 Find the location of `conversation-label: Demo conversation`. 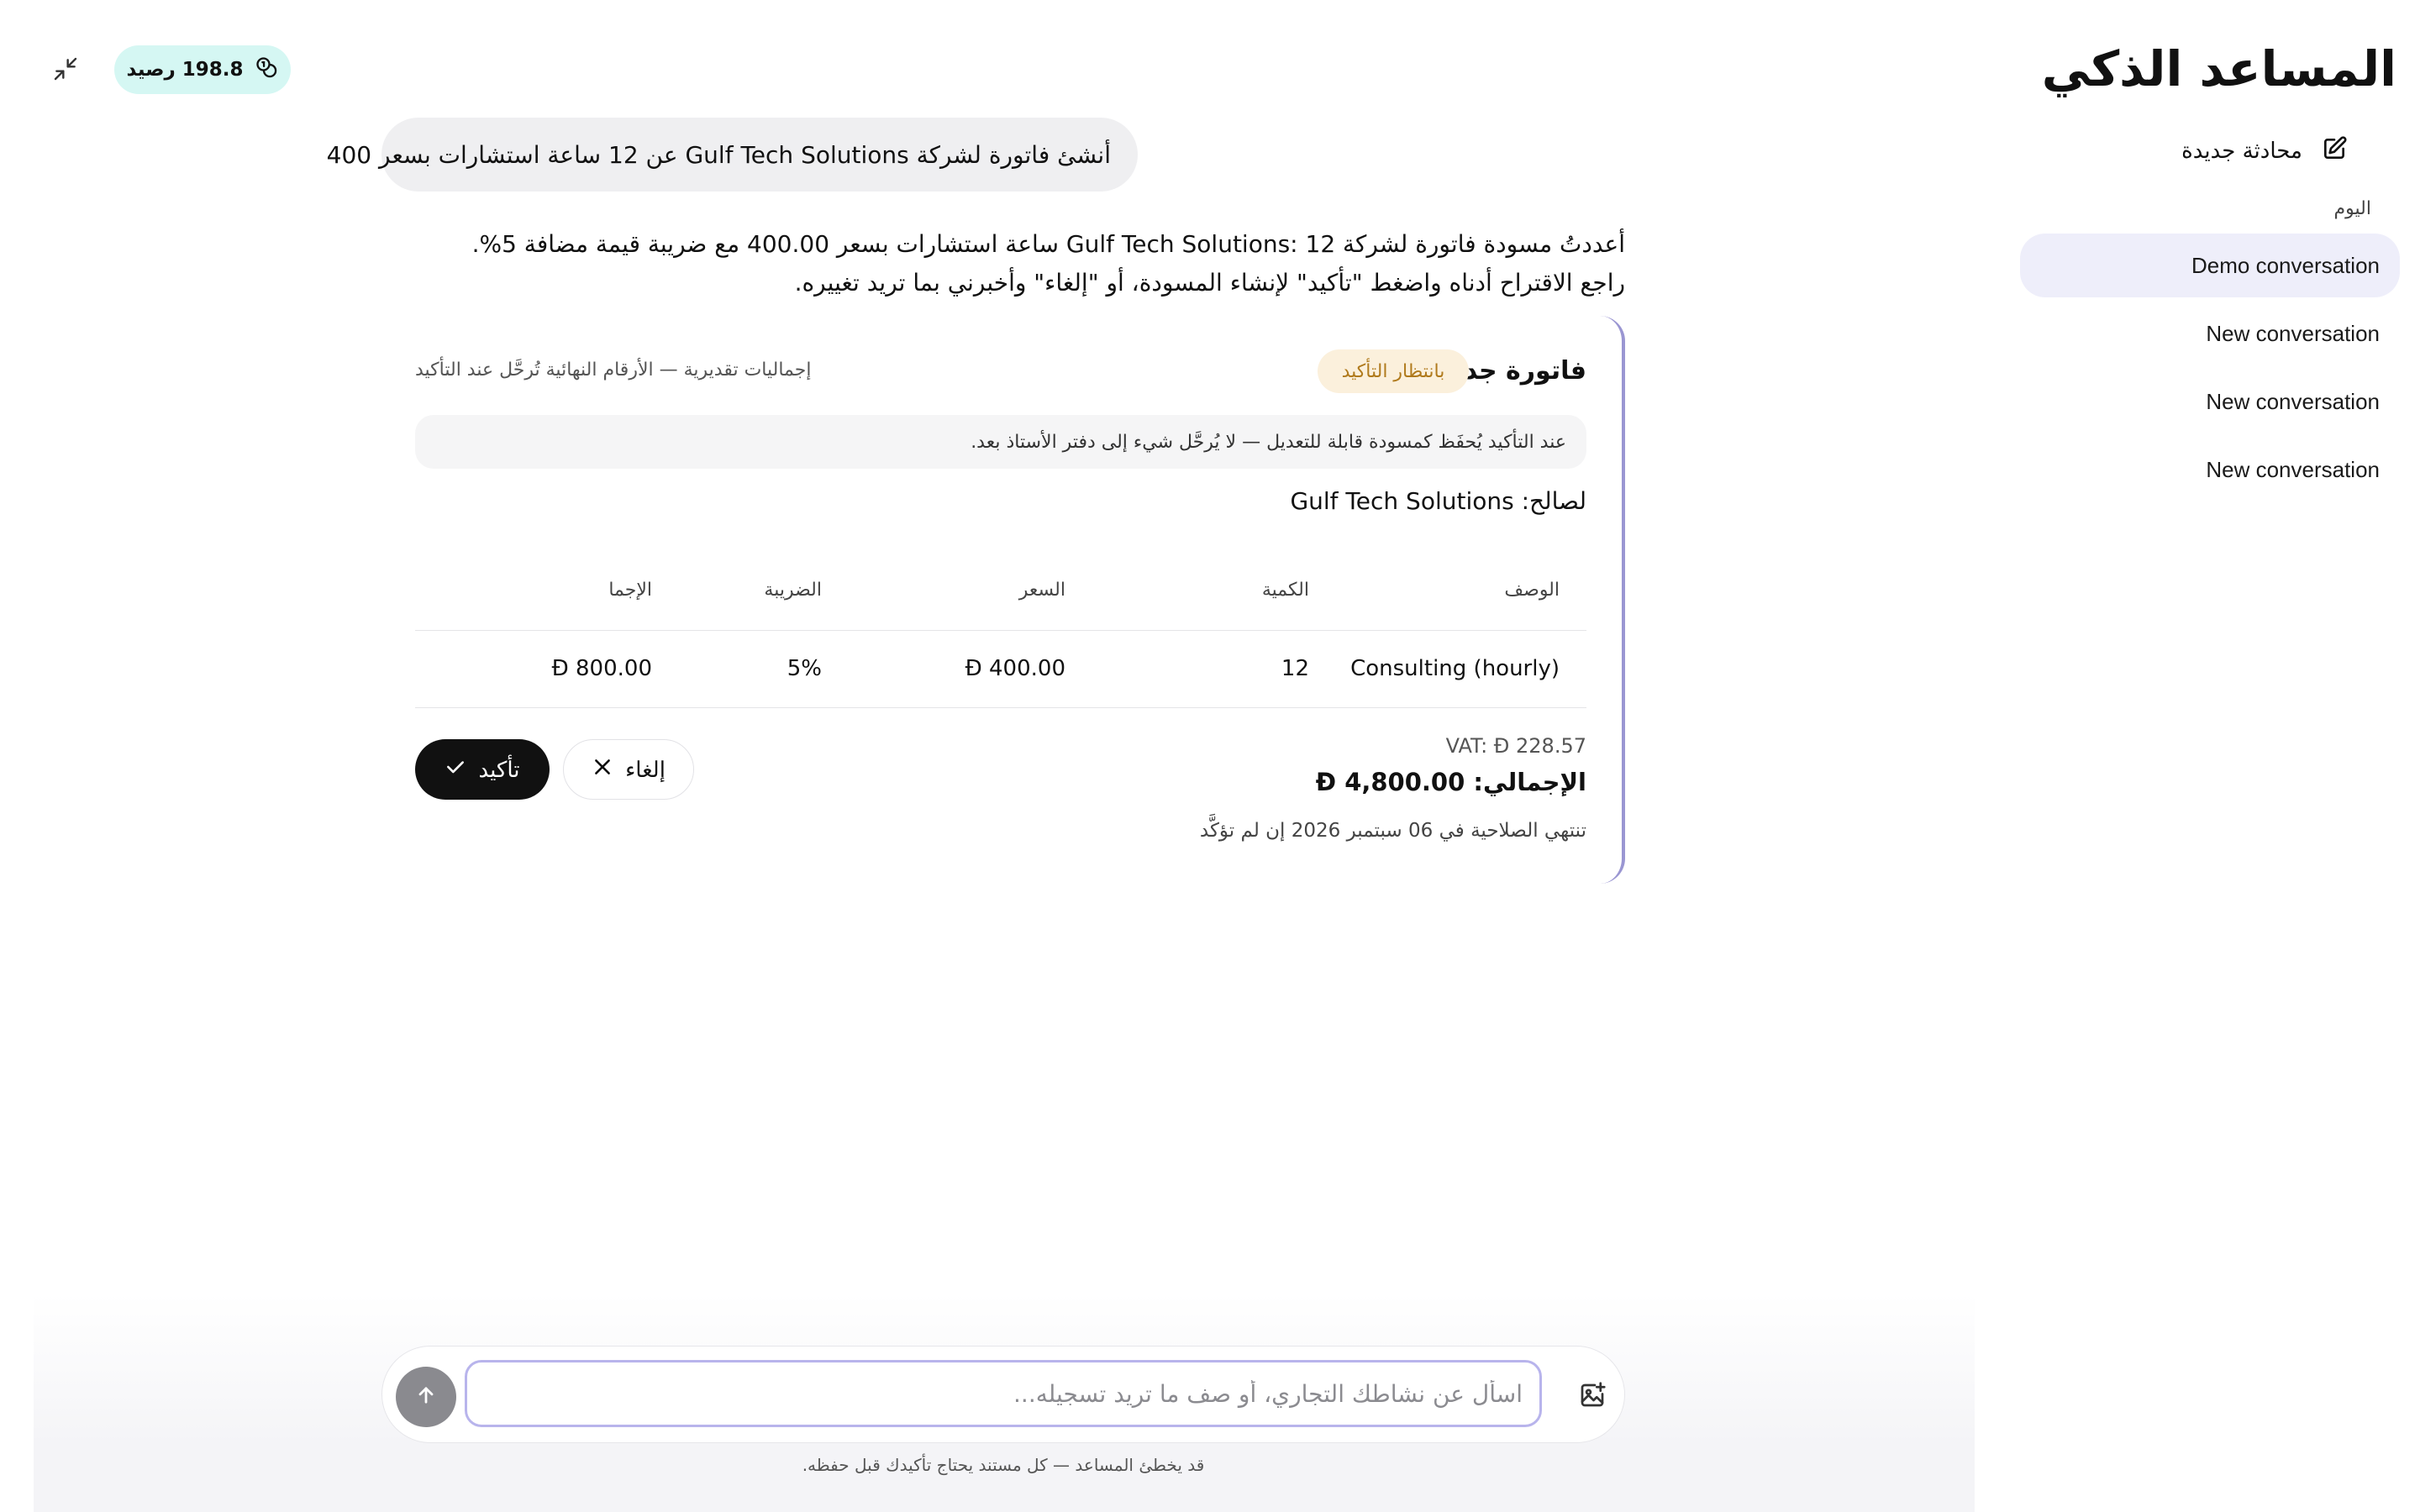

conversation-label: Demo conversation is located at coordinates (2285, 265).